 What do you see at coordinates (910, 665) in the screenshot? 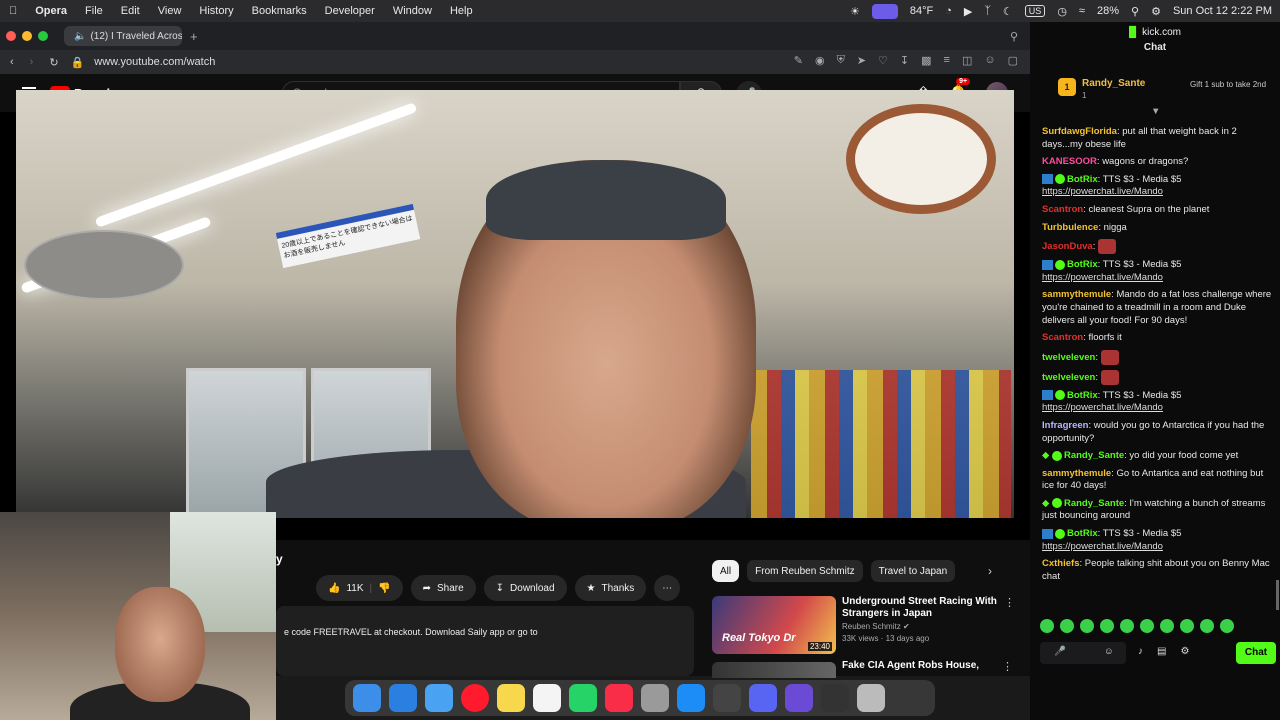
I see `recommended-title-2: Fake CIA Agent Robs House,` at bounding box center [910, 665].